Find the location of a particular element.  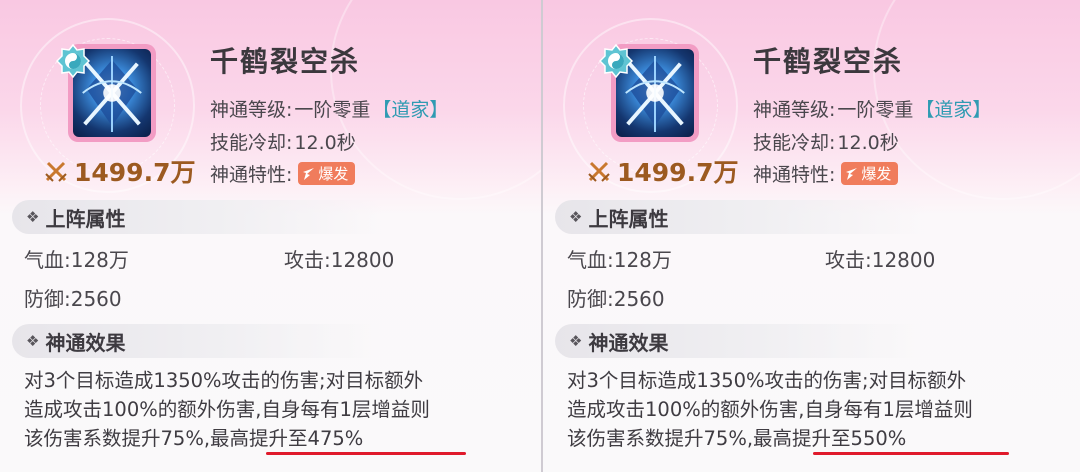

effect-line: 该伤害系数提升75%,最高提升至475% is located at coordinates (194, 438).